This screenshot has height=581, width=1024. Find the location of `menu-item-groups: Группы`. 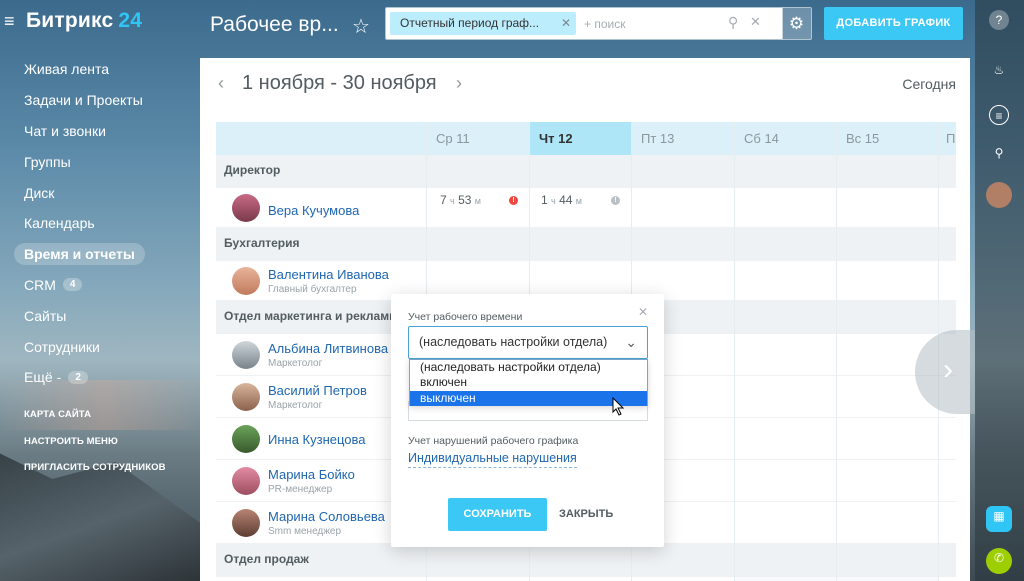

menu-item-groups: Группы is located at coordinates (109, 161).